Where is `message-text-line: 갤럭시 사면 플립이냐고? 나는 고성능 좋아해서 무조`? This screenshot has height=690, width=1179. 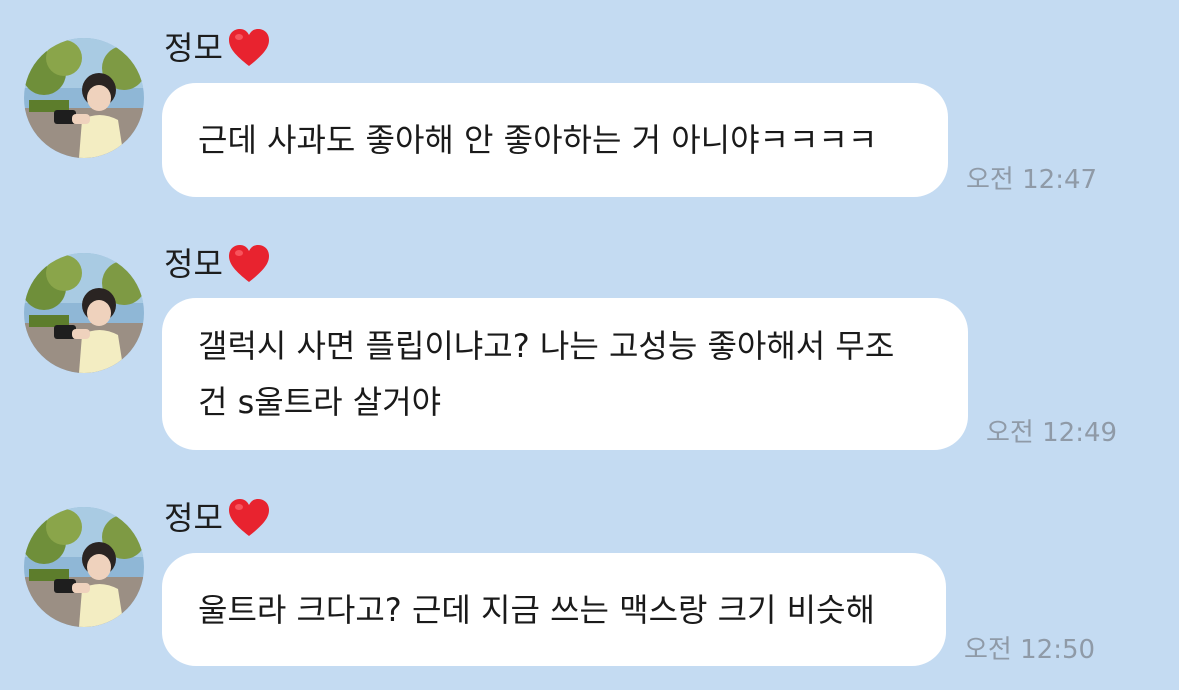
message-text-line: 갤럭시 사면 플립이냐고? 나는 고성능 좋아해서 무조 is located at coordinates (546, 346).